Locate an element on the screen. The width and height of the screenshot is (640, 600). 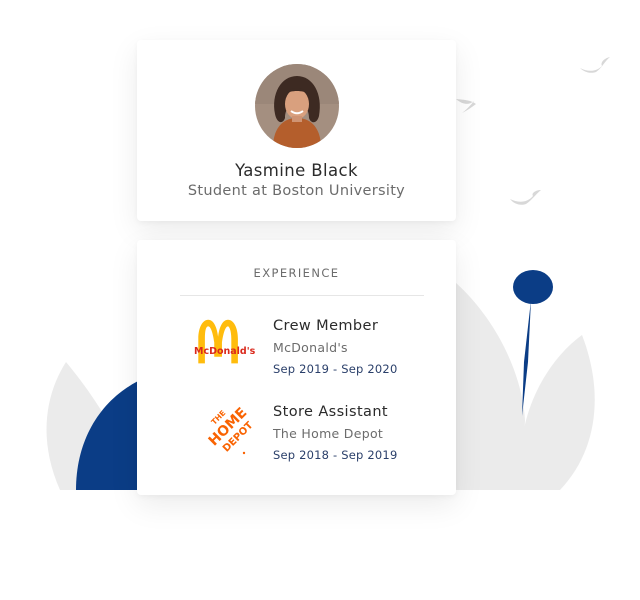
job-dates: Sep 2018 - Sep 2019 is located at coordinates (335, 455).